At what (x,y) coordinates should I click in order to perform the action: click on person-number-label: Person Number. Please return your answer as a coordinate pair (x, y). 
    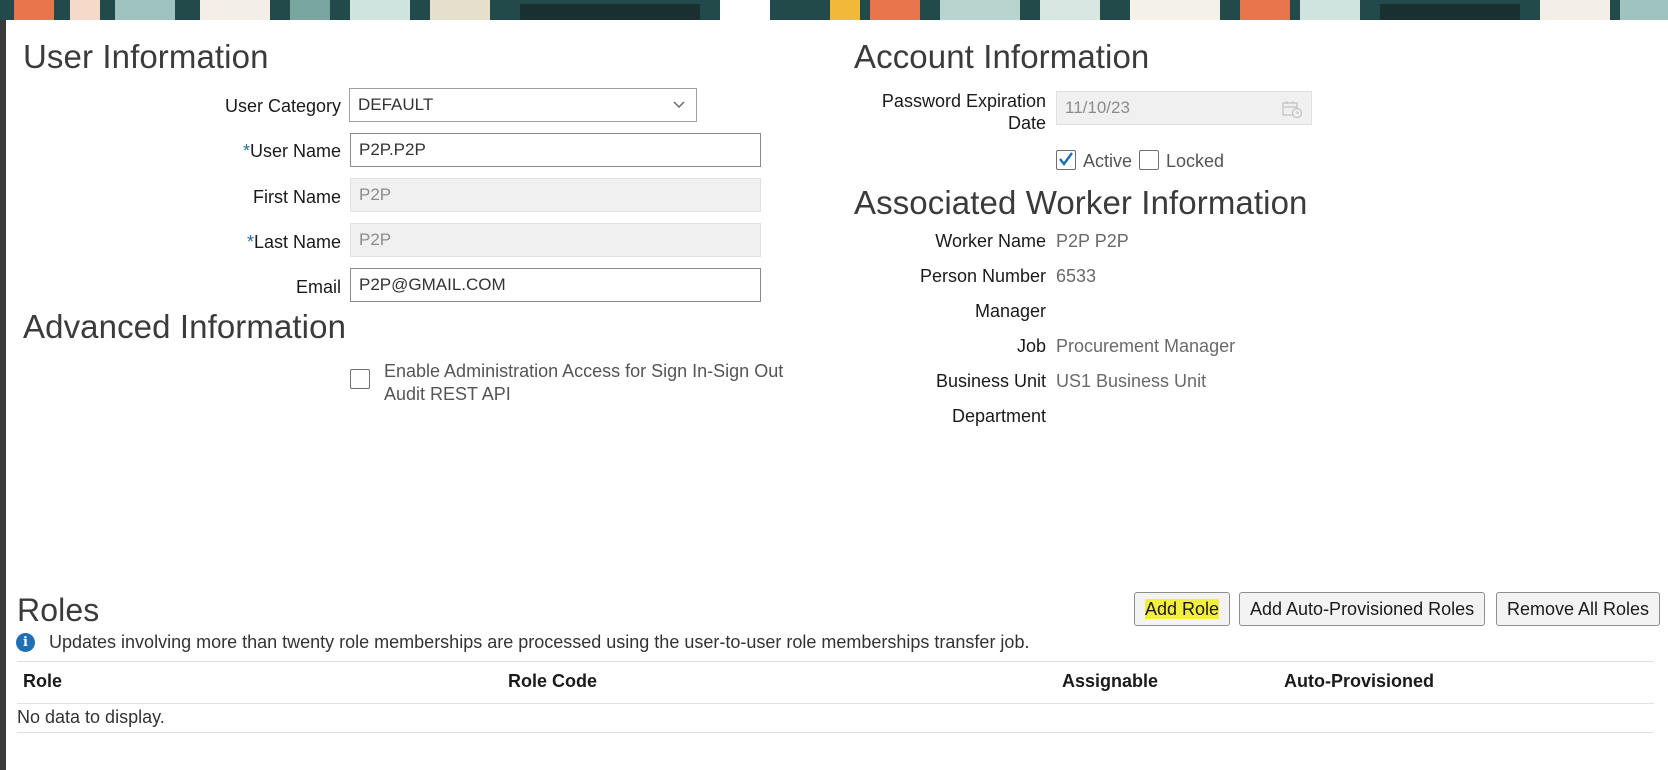
    Looking at the image, I should click on (982, 276).